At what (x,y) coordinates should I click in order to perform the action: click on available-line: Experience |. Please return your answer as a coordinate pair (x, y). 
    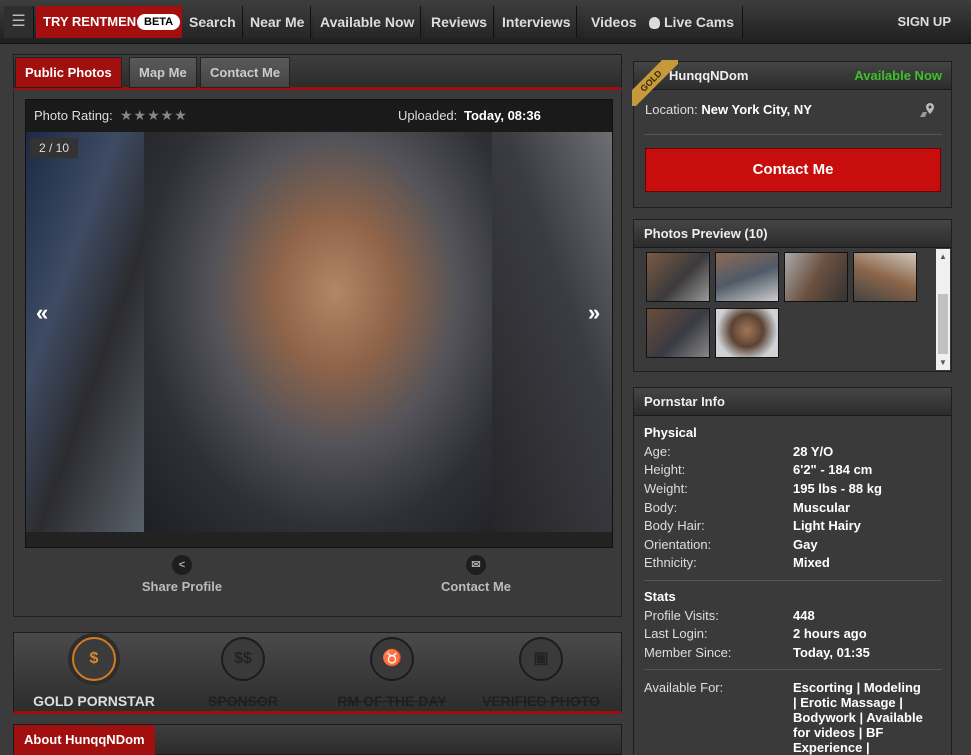
    Looking at the image, I should click on (831, 747).